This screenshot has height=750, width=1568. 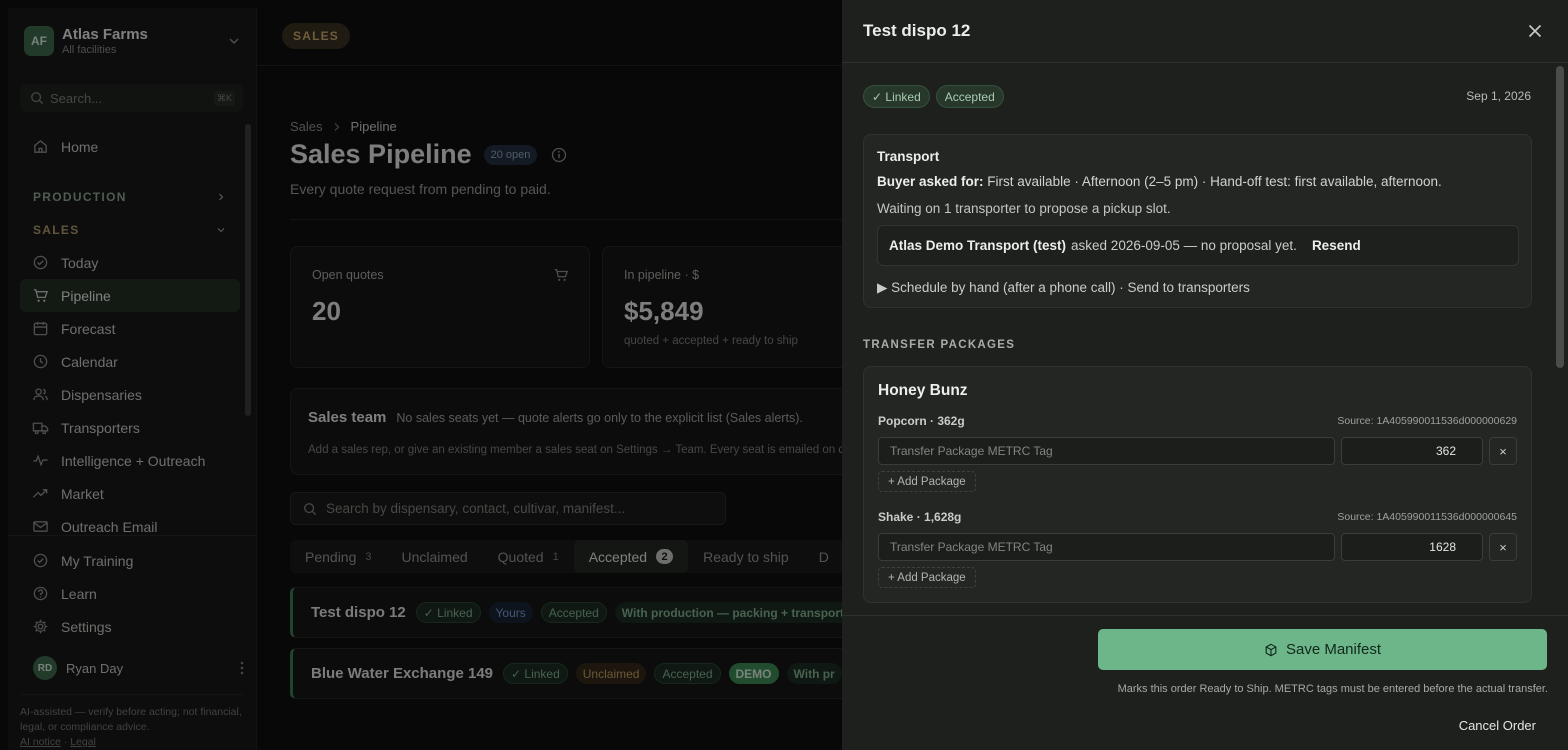 What do you see at coordinates (923, 390) in the screenshot?
I see `product-name: Honey Bunz` at bounding box center [923, 390].